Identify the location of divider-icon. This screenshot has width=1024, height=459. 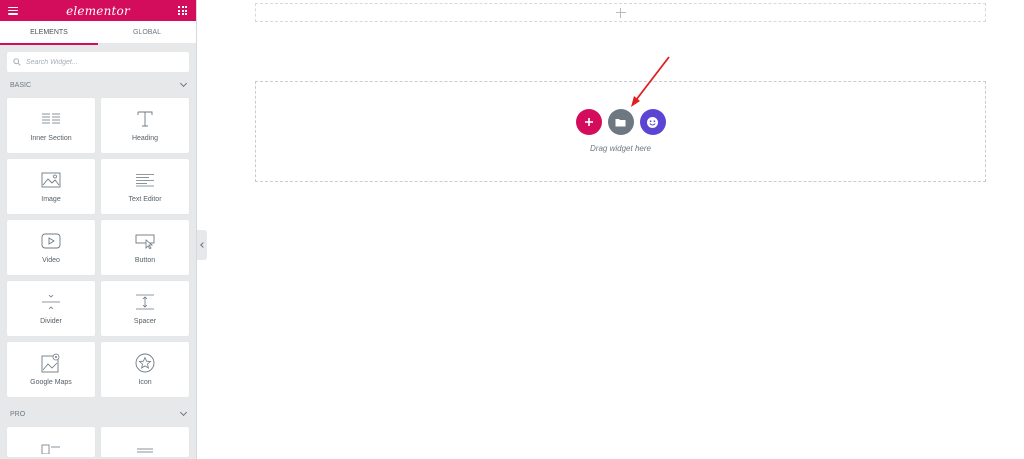
(51, 302).